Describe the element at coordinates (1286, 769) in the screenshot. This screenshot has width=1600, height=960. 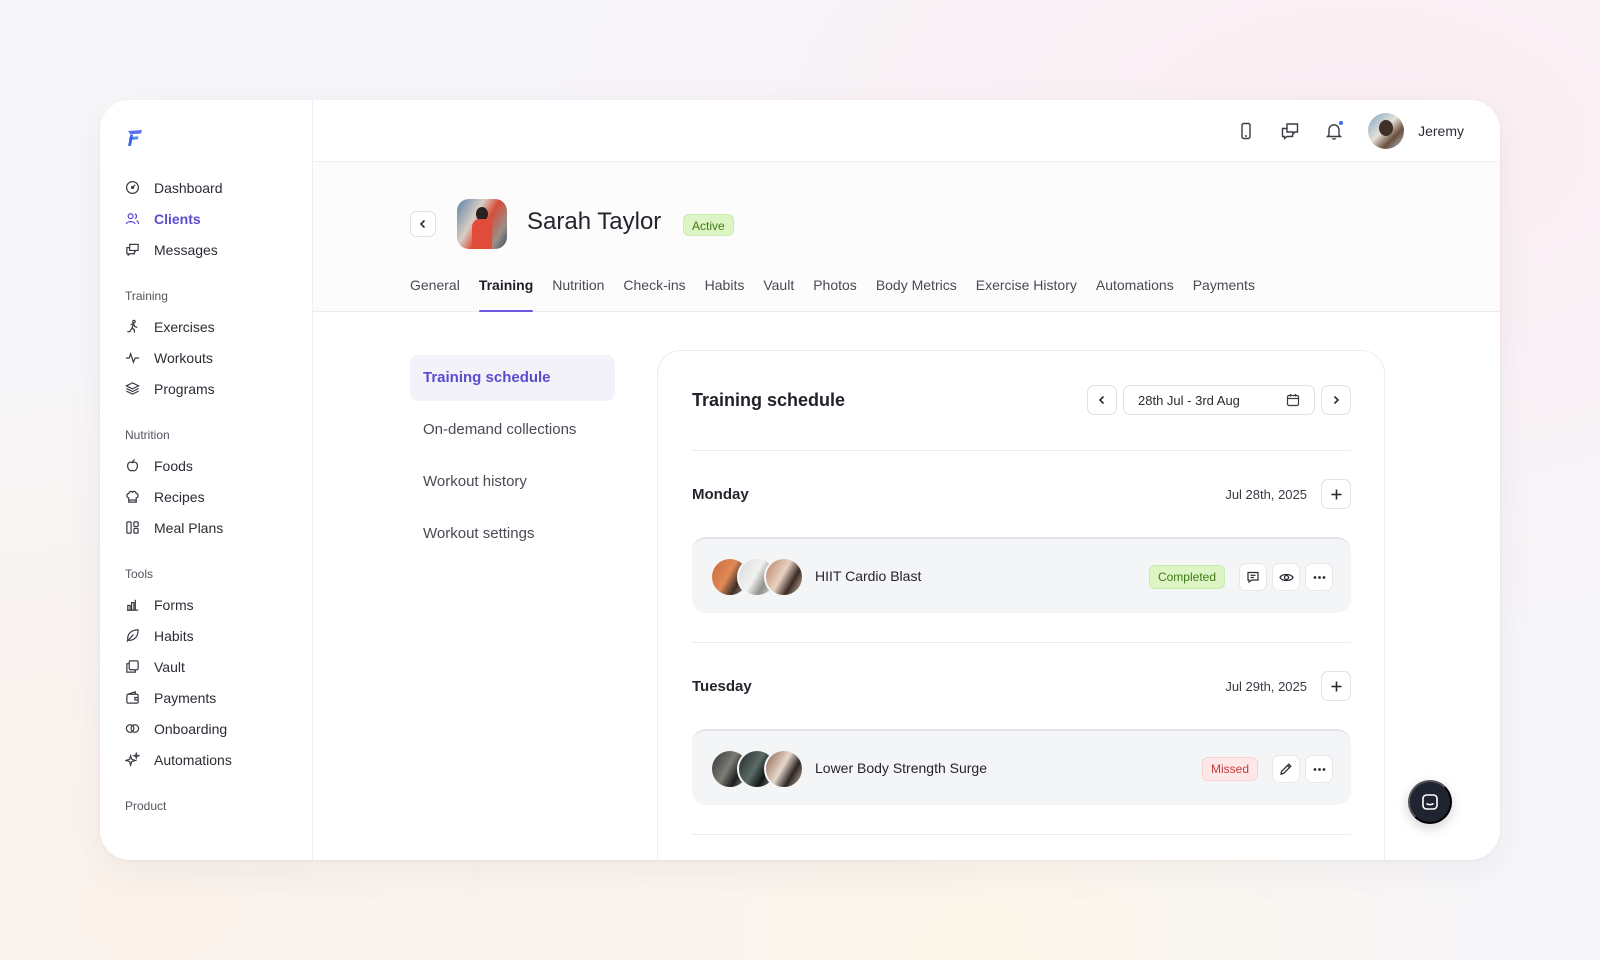
I see `edit-button` at that location.